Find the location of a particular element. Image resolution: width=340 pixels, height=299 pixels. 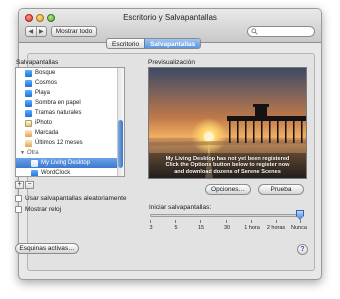

list-item: Últimos 12 meses is located at coordinates (70, 143).